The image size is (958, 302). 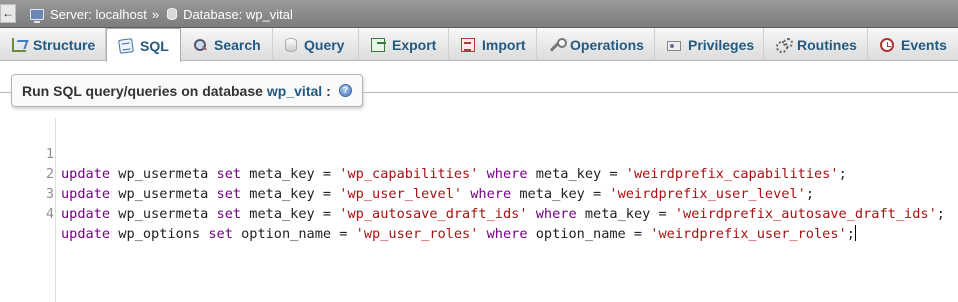 I want to click on string-literal: 'wp_autosave_draft_ids', so click(x=433, y=214).